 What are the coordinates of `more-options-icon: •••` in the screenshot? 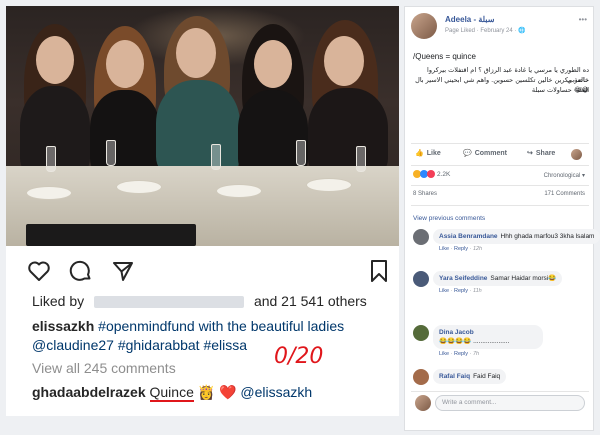 It's located at (583, 19).